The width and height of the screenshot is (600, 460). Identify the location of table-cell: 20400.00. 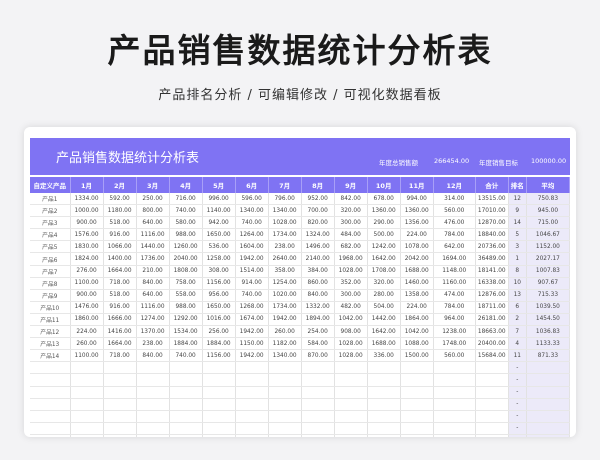
(492, 344).